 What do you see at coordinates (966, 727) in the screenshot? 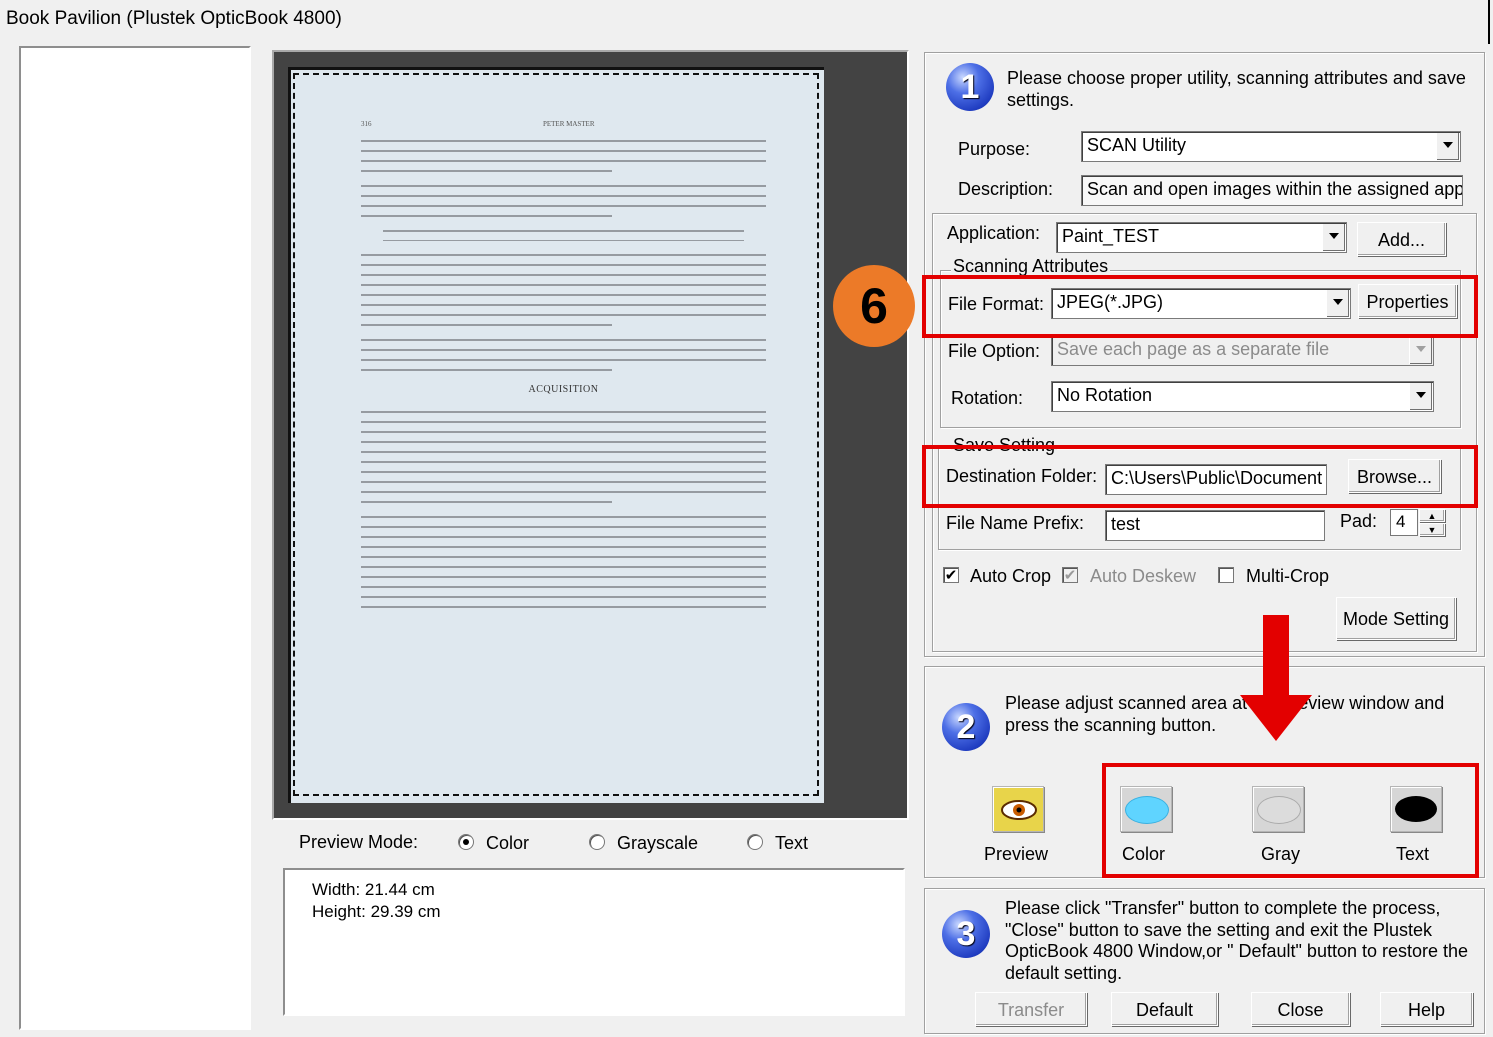
I see `step2-number-icon: 2` at bounding box center [966, 727].